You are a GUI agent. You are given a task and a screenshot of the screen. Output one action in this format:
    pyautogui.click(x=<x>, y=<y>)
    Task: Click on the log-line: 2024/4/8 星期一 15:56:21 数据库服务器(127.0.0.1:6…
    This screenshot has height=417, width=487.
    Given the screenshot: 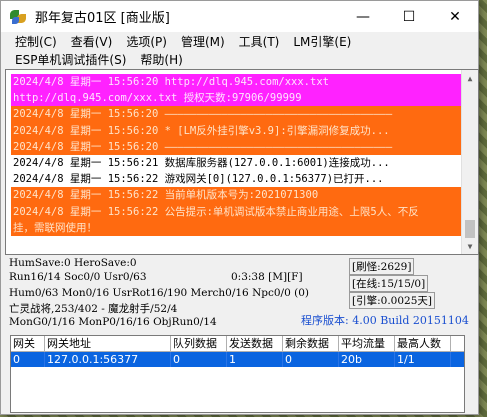 What is the action you would take?
    pyautogui.click(x=236, y=163)
    